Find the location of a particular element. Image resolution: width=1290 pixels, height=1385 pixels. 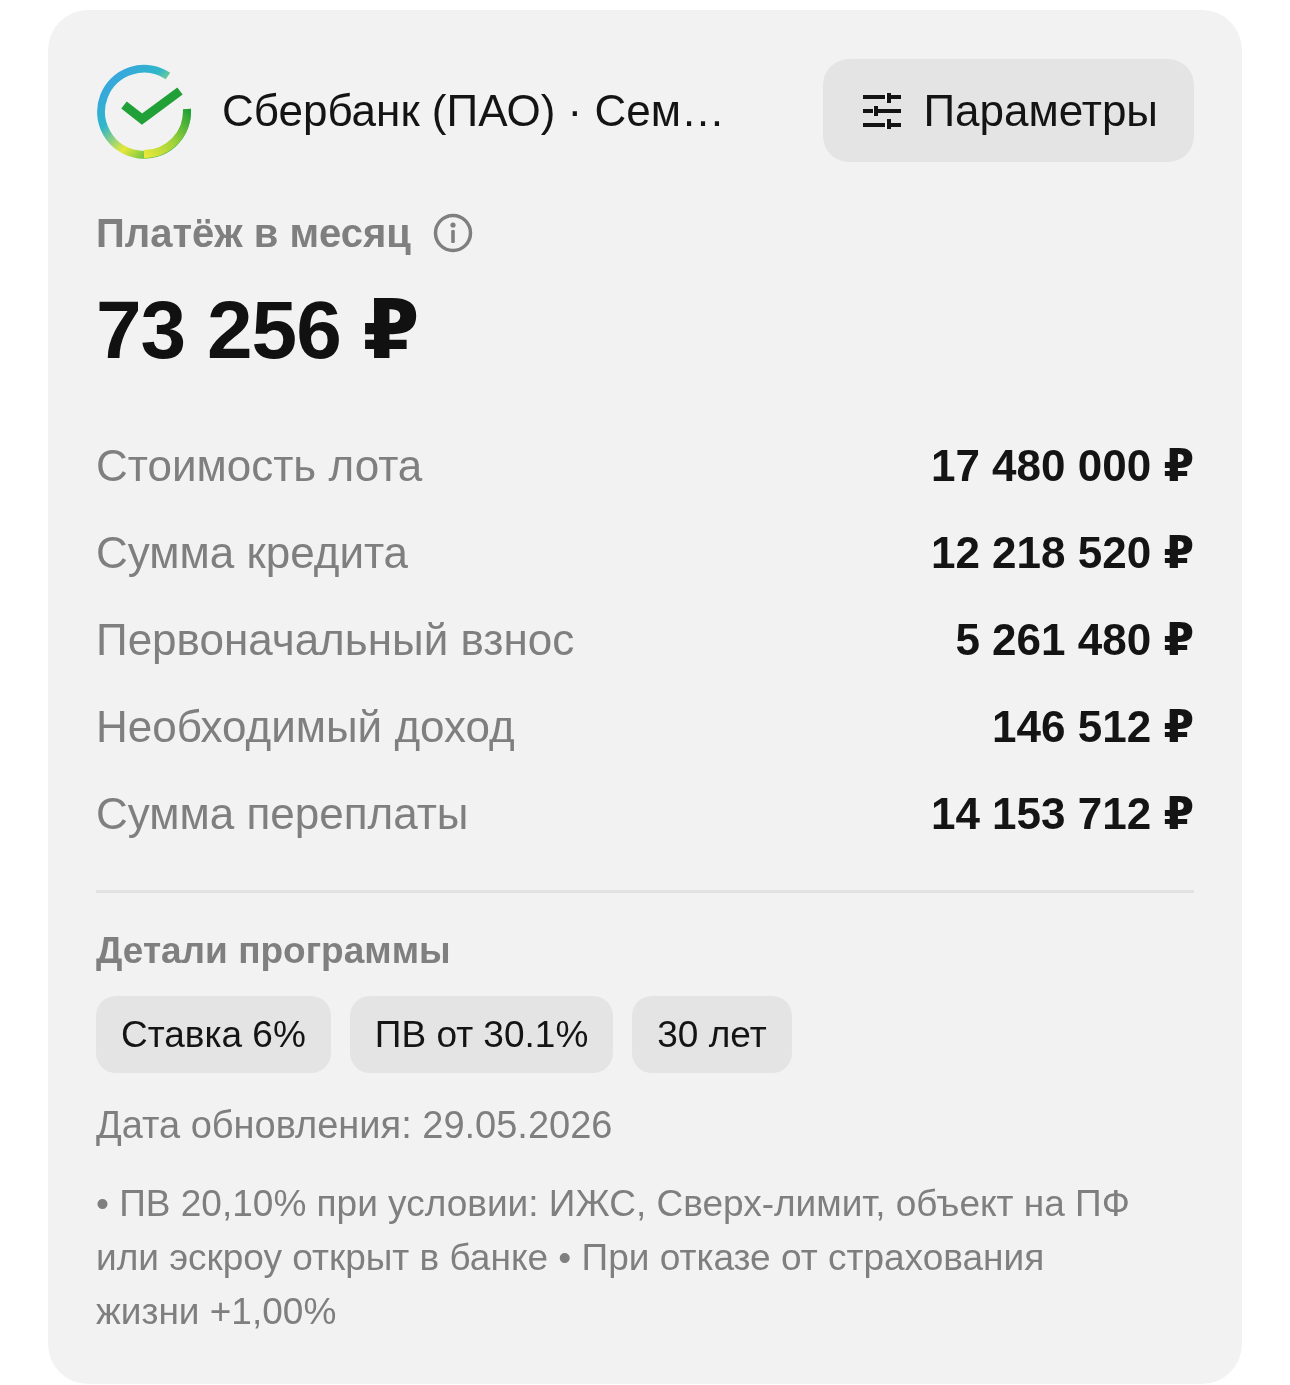

update-date-text: Дата обновления: 29.05.2026 is located at coordinates (354, 1125).